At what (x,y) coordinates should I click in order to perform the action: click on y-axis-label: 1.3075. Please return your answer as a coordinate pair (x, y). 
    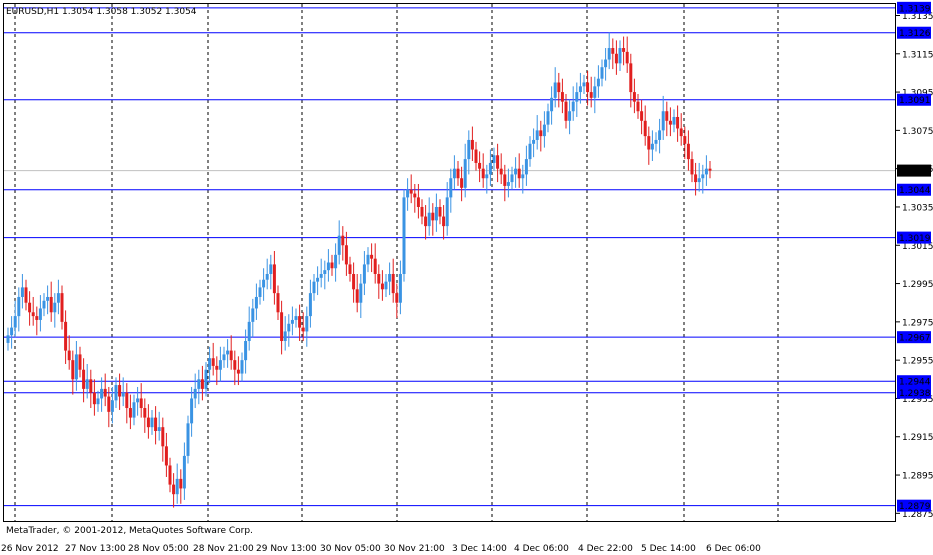
    Looking at the image, I should click on (917, 132).